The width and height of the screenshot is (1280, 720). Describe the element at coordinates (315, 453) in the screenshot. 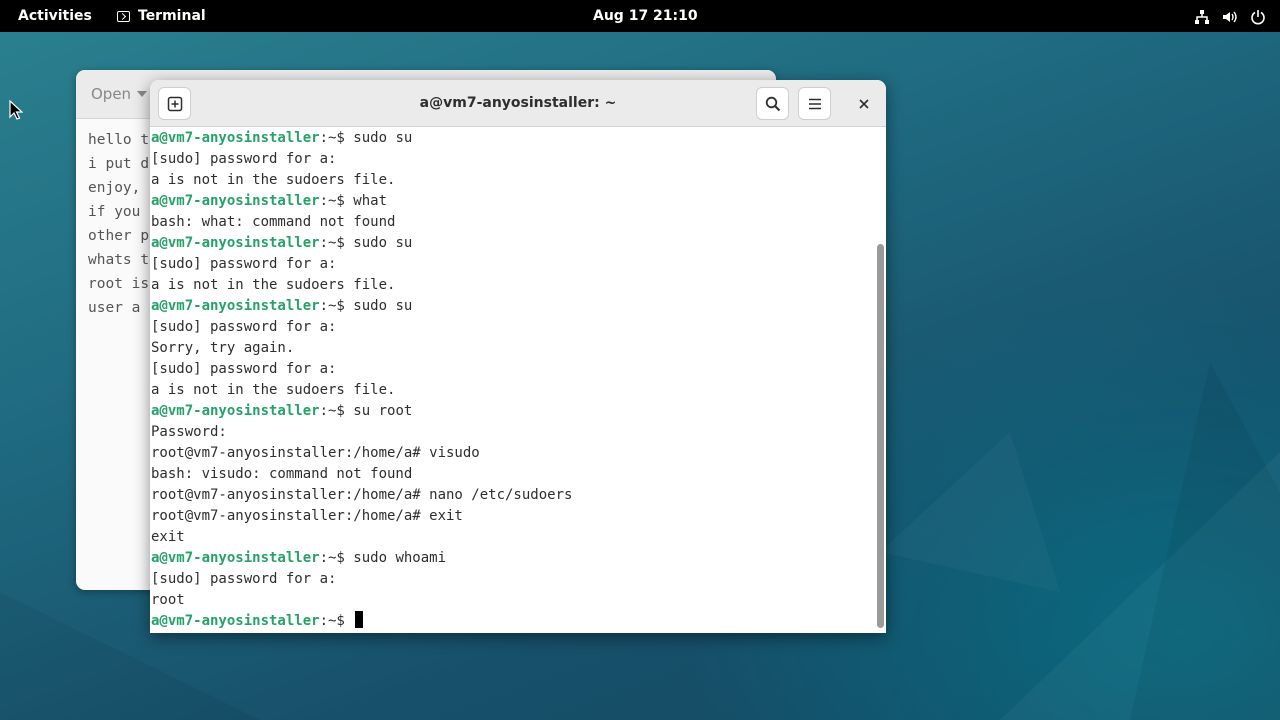

I see `output-text: root@vm7-anyosinstaller:/home/a# visudo` at that location.